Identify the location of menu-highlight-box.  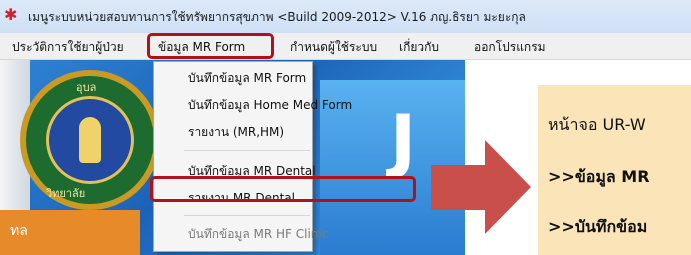
(210, 46).